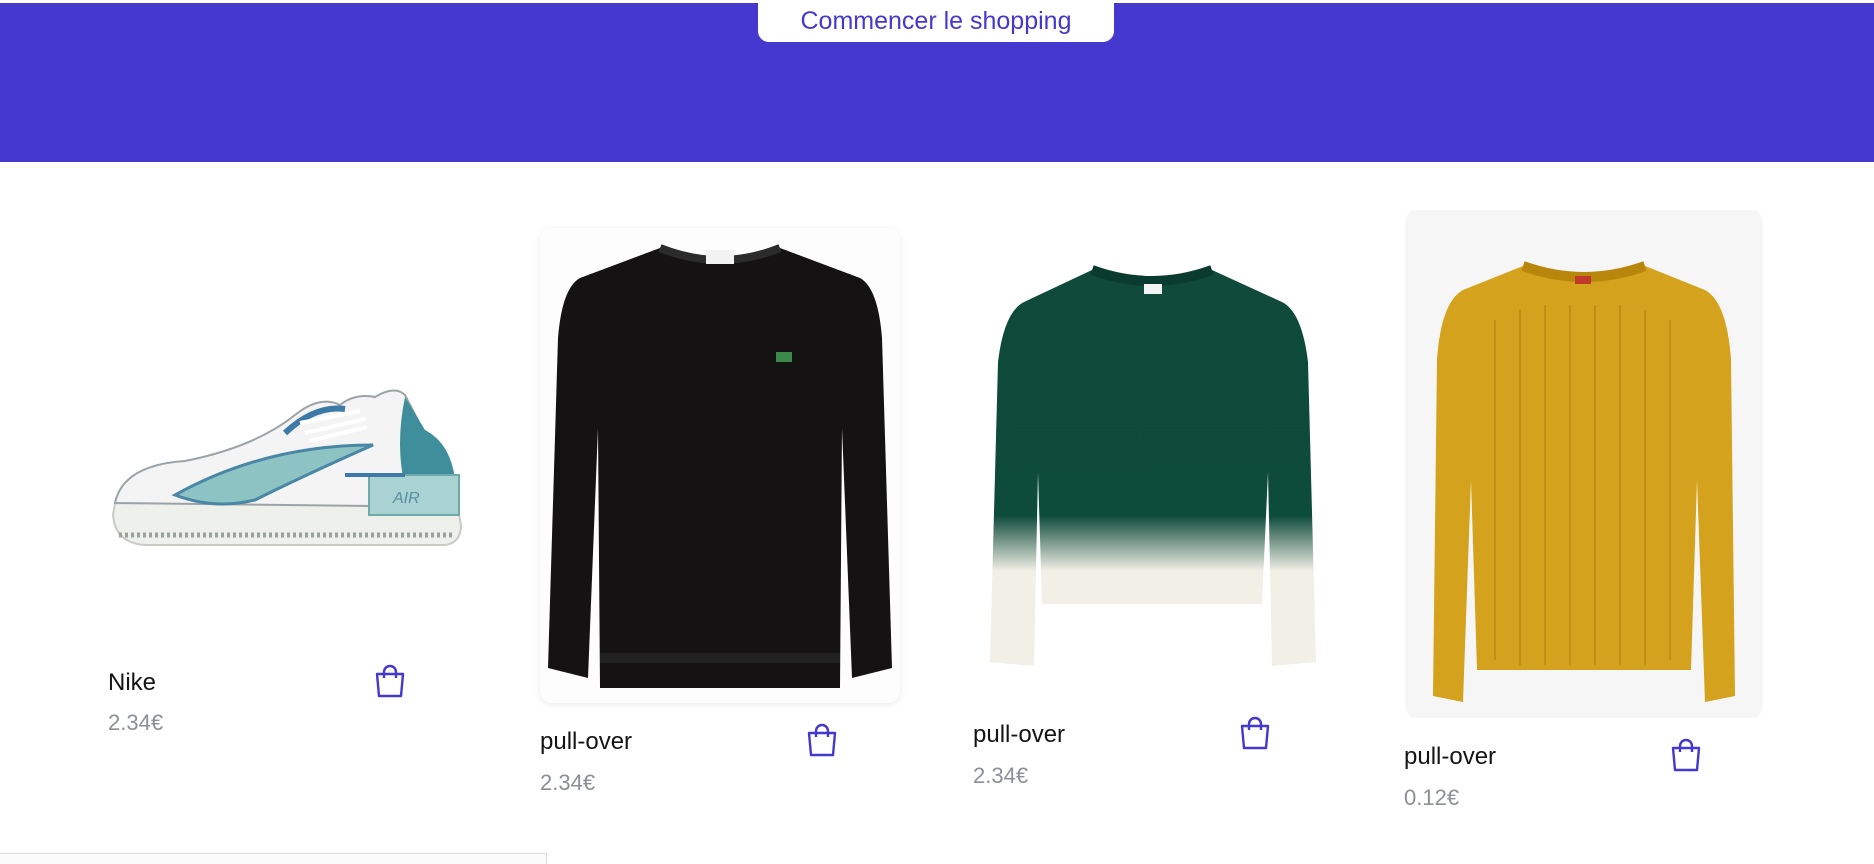 The width and height of the screenshot is (1874, 864). What do you see at coordinates (285, 465) in the screenshot?
I see `product-image: AIR` at bounding box center [285, 465].